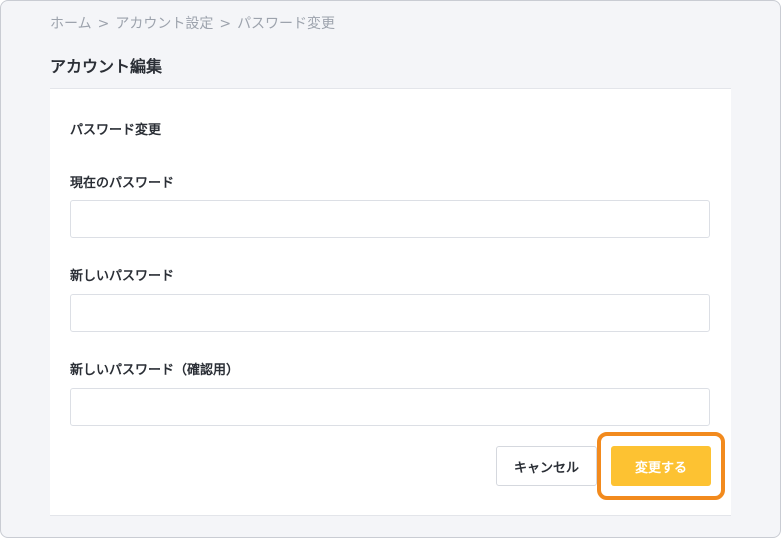 The width and height of the screenshot is (781, 538). What do you see at coordinates (390, 313) in the screenshot?
I see `new-password-input` at bounding box center [390, 313].